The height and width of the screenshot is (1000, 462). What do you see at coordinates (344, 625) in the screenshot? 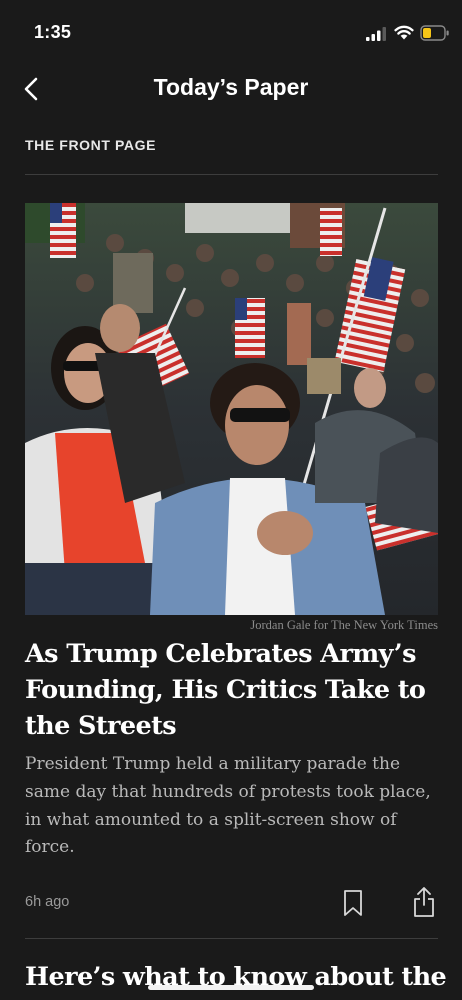
I see `photo-credit: Jordan Gale for The New York Times` at bounding box center [344, 625].